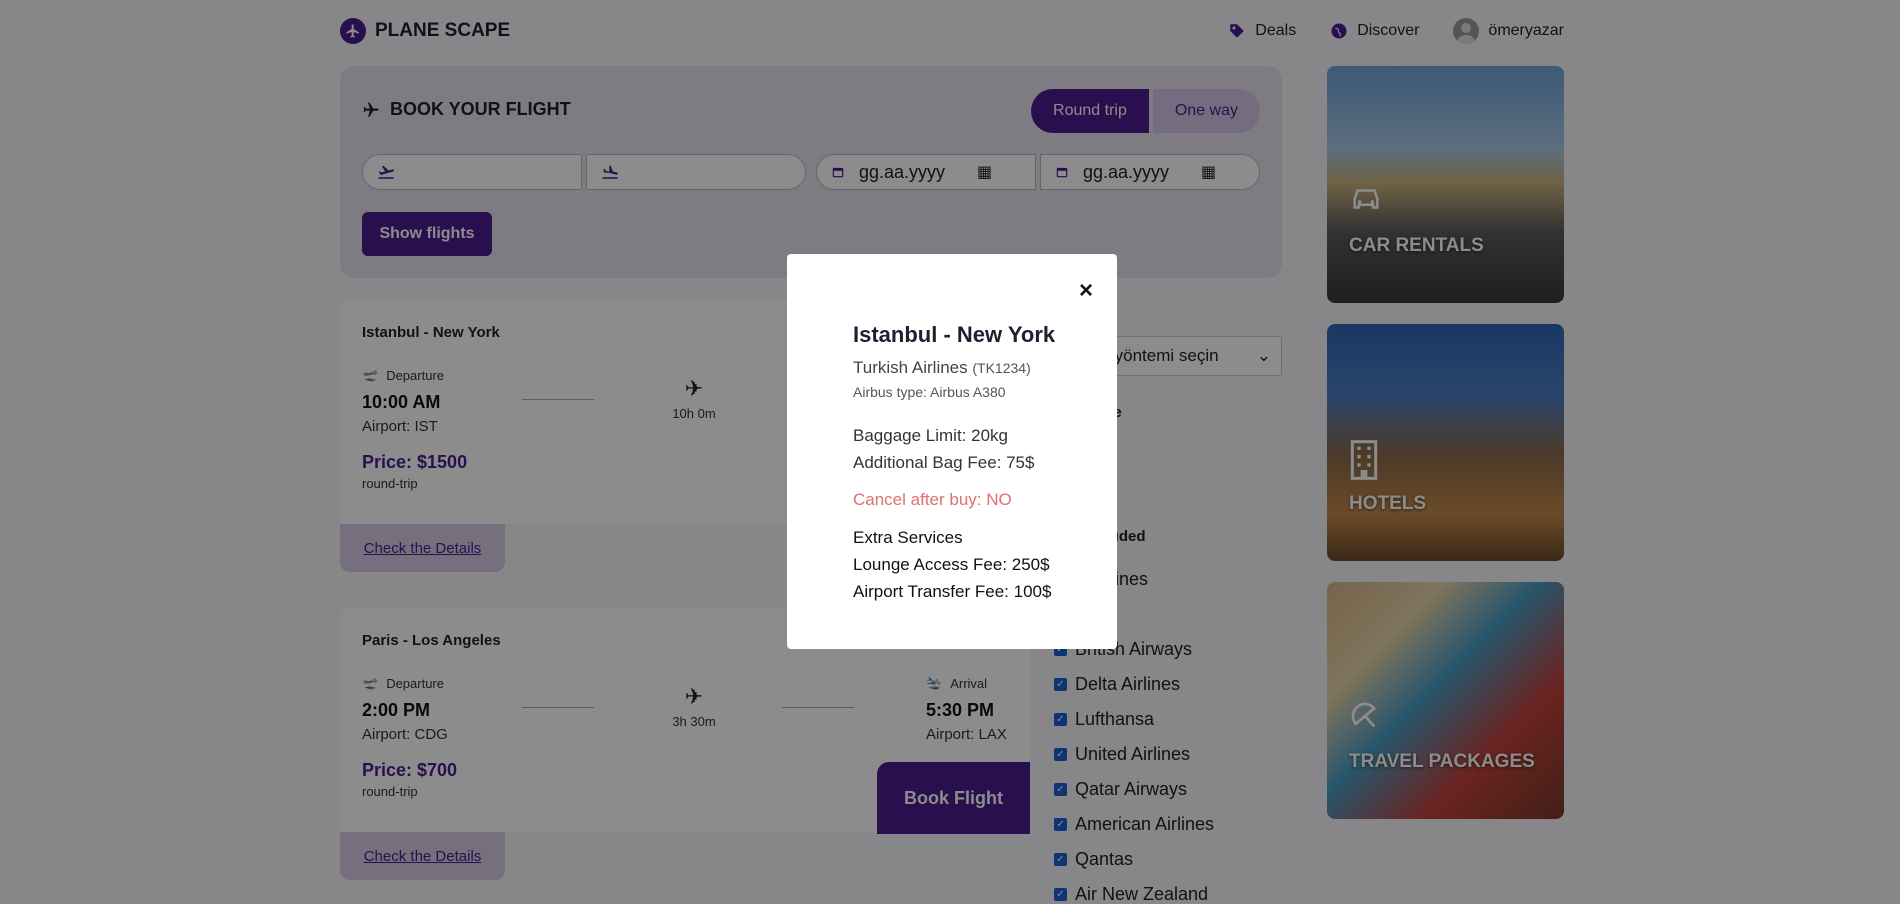  I want to click on modal-airline: Turkish Airlines (TK1234), so click(954, 368).